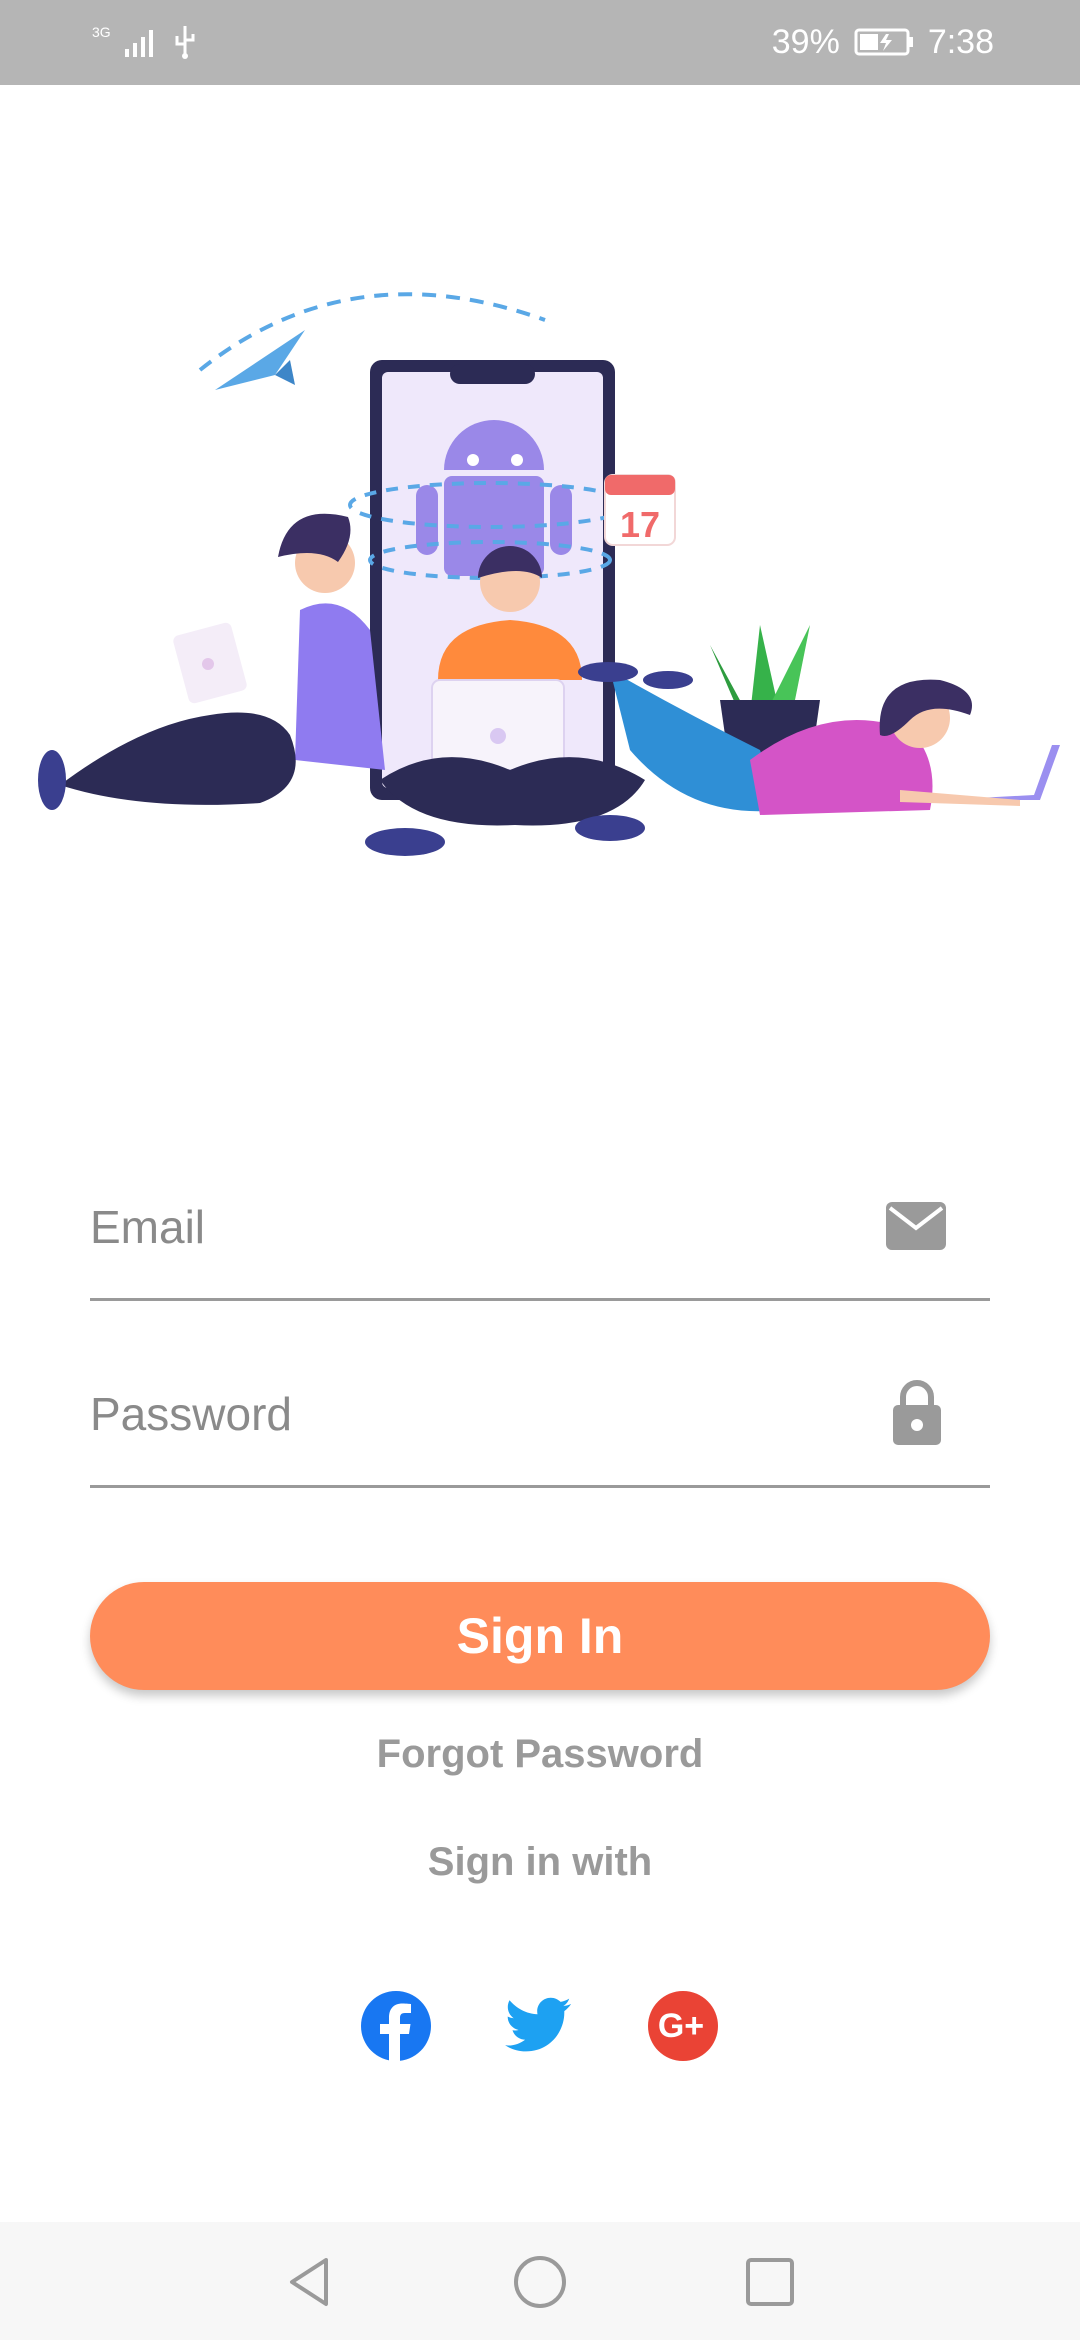 The image size is (1080, 2340). I want to click on lock-icon, so click(917, 1412).